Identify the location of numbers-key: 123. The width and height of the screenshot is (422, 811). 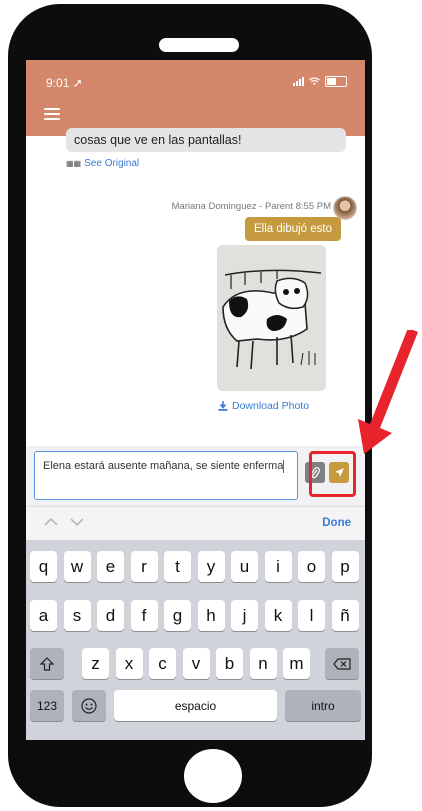
(47, 705).